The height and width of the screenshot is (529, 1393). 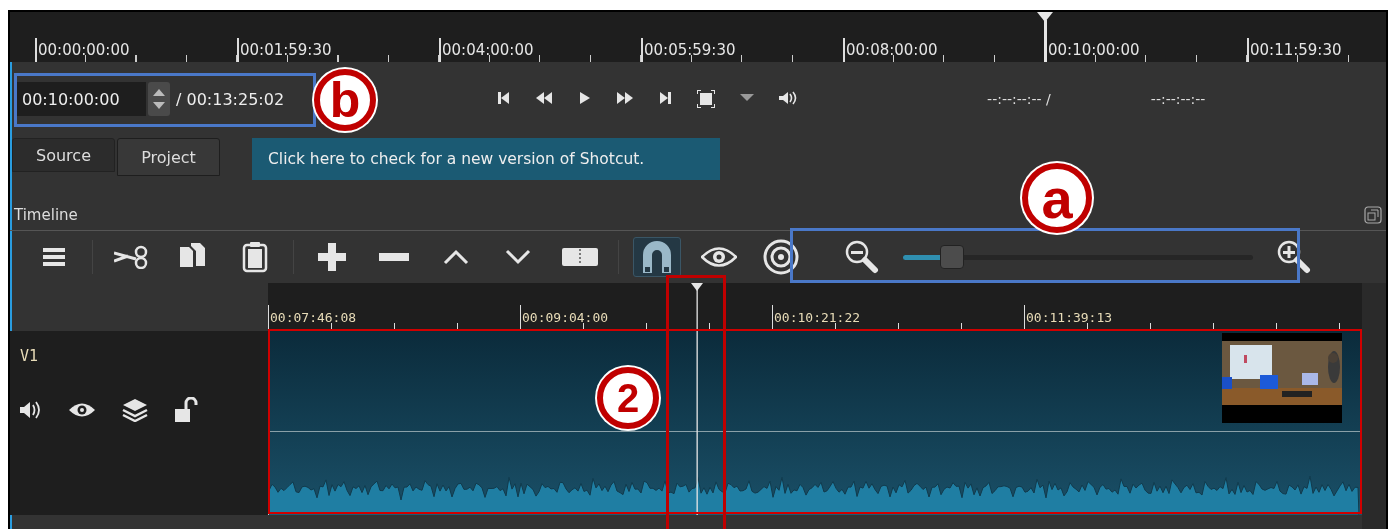 I want to click on time-ruler: 00:07:46:08 00:09:04:00 00:10:21:22 00:11:39:13, so click(x=815, y=307).